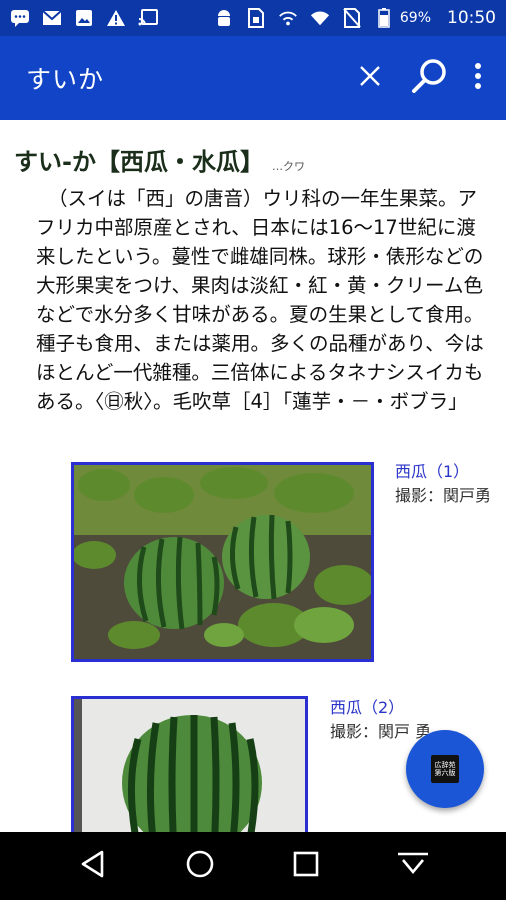  What do you see at coordinates (52, 18) in the screenshot?
I see `gmail-icon` at bounding box center [52, 18].